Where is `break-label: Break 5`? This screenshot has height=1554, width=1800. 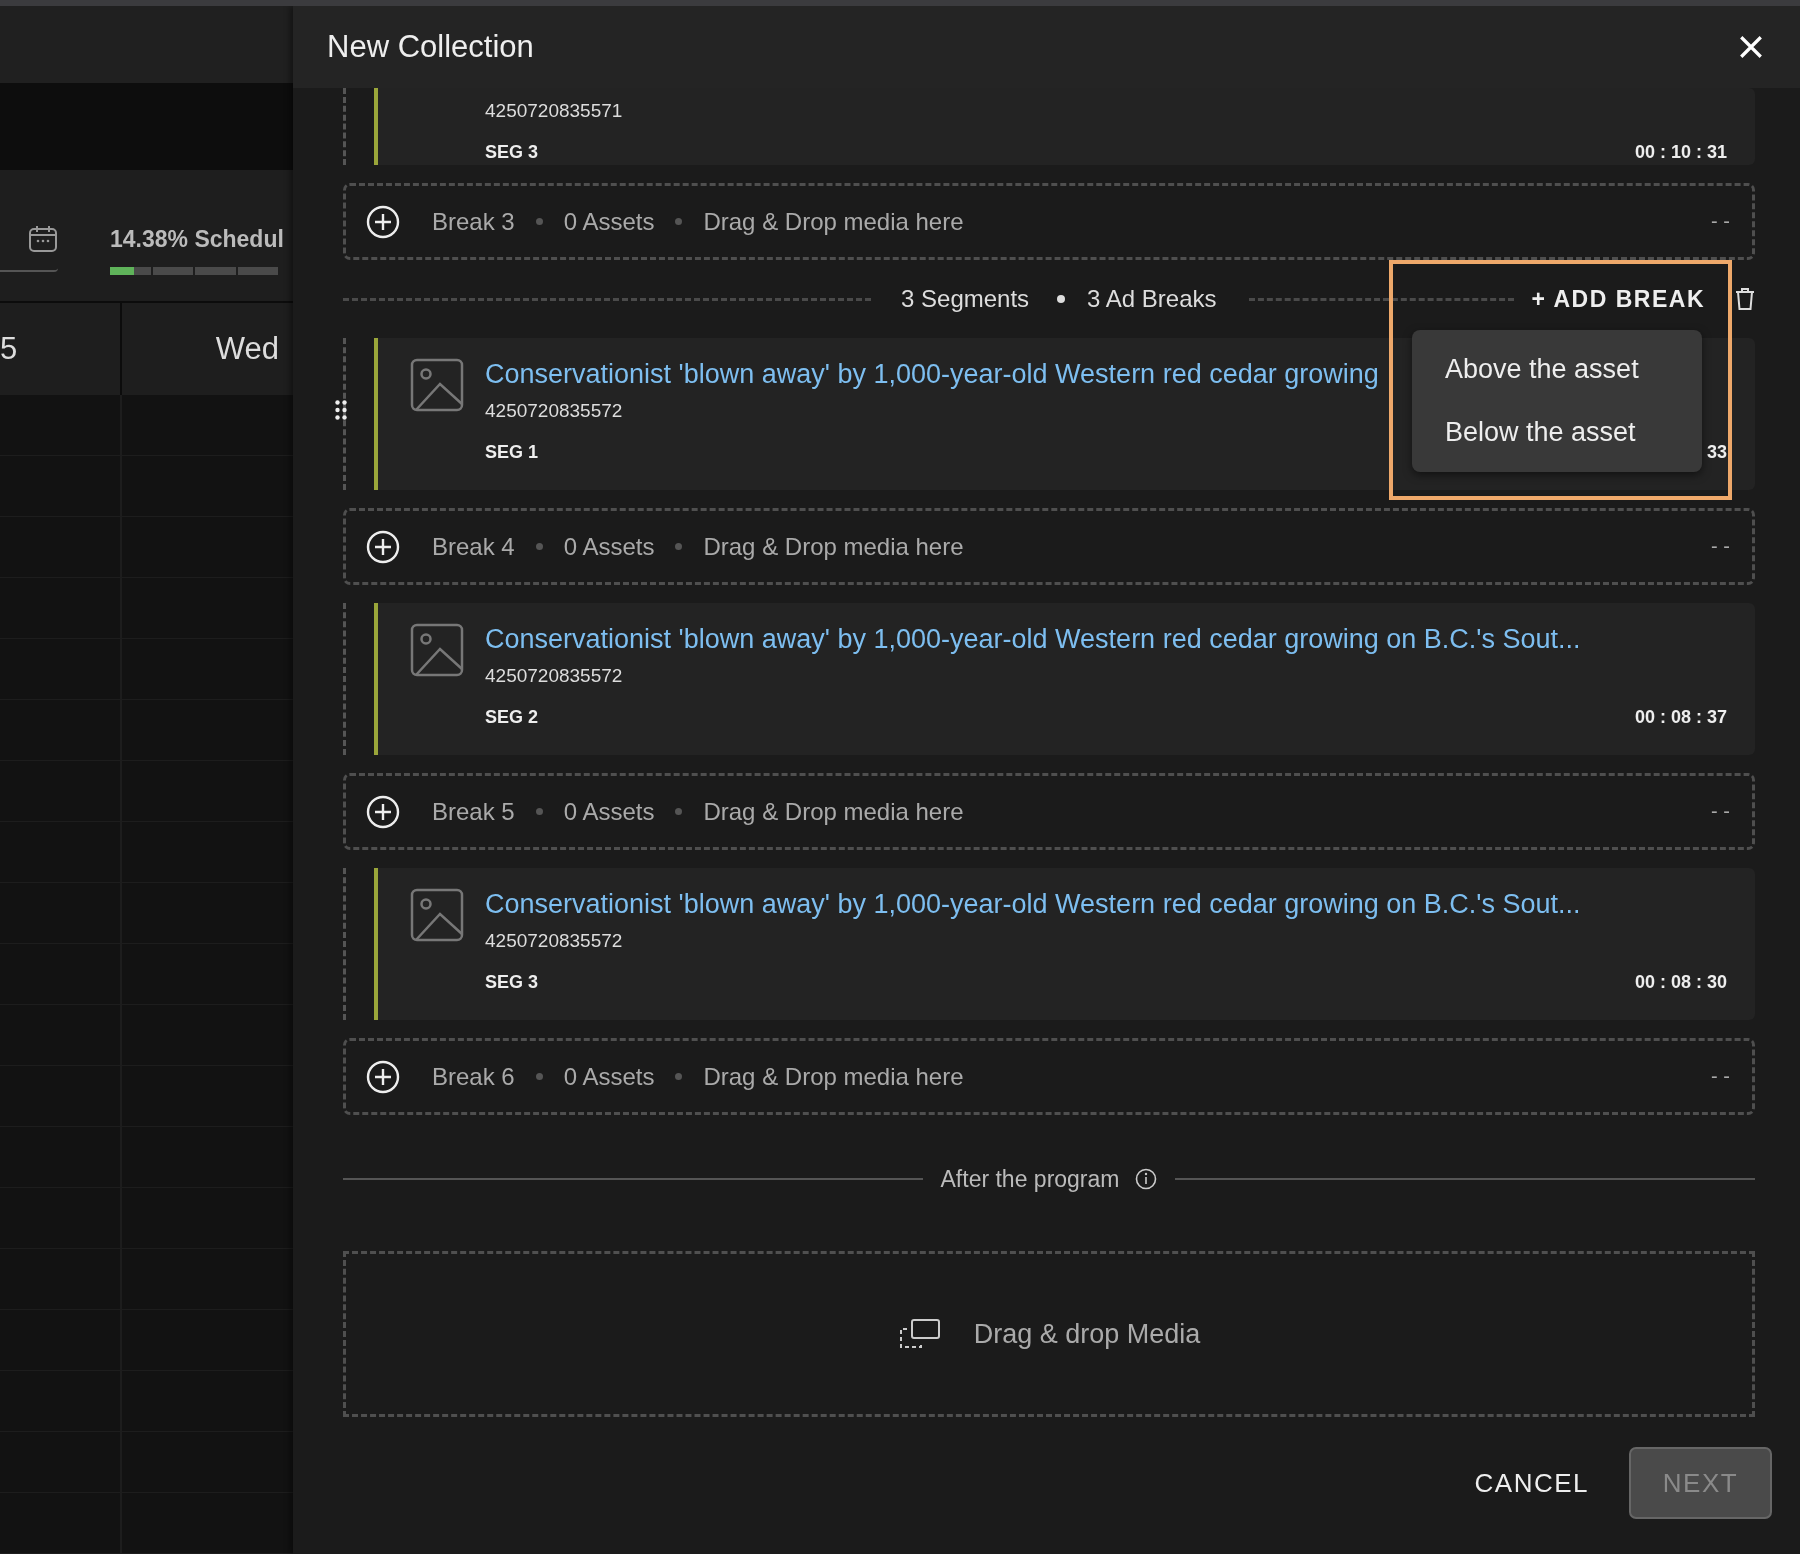
break-label: Break 5 is located at coordinates (473, 811).